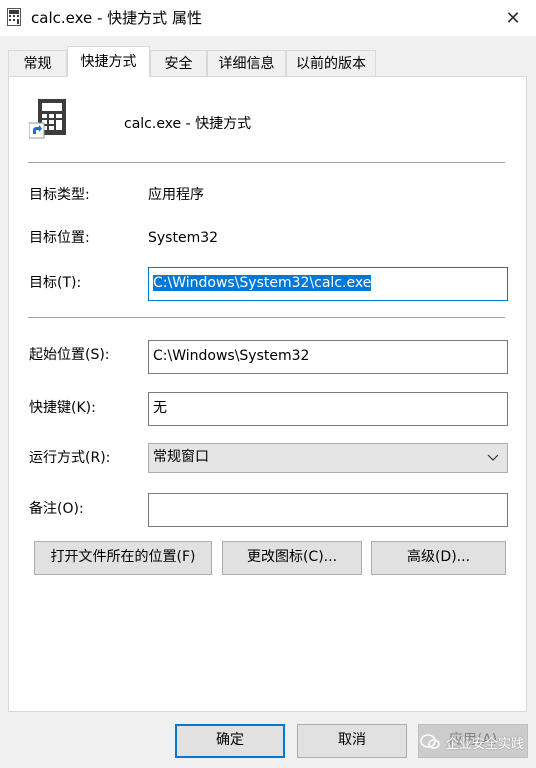  What do you see at coordinates (178, 63) in the screenshot?
I see `tab-security: 安全` at bounding box center [178, 63].